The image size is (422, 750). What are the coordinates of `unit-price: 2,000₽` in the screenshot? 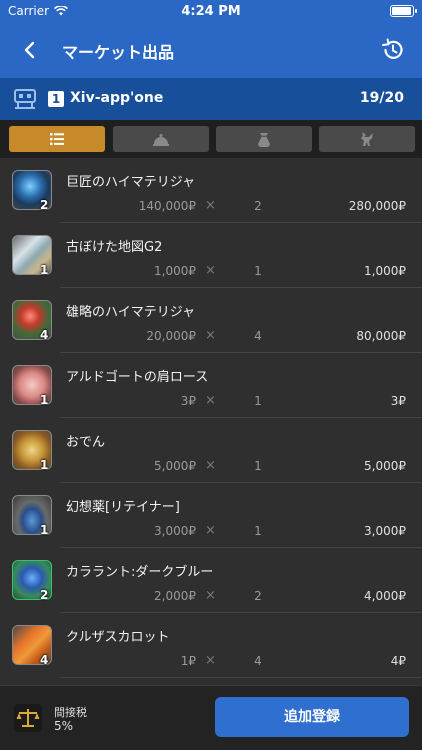 It's located at (175, 596).